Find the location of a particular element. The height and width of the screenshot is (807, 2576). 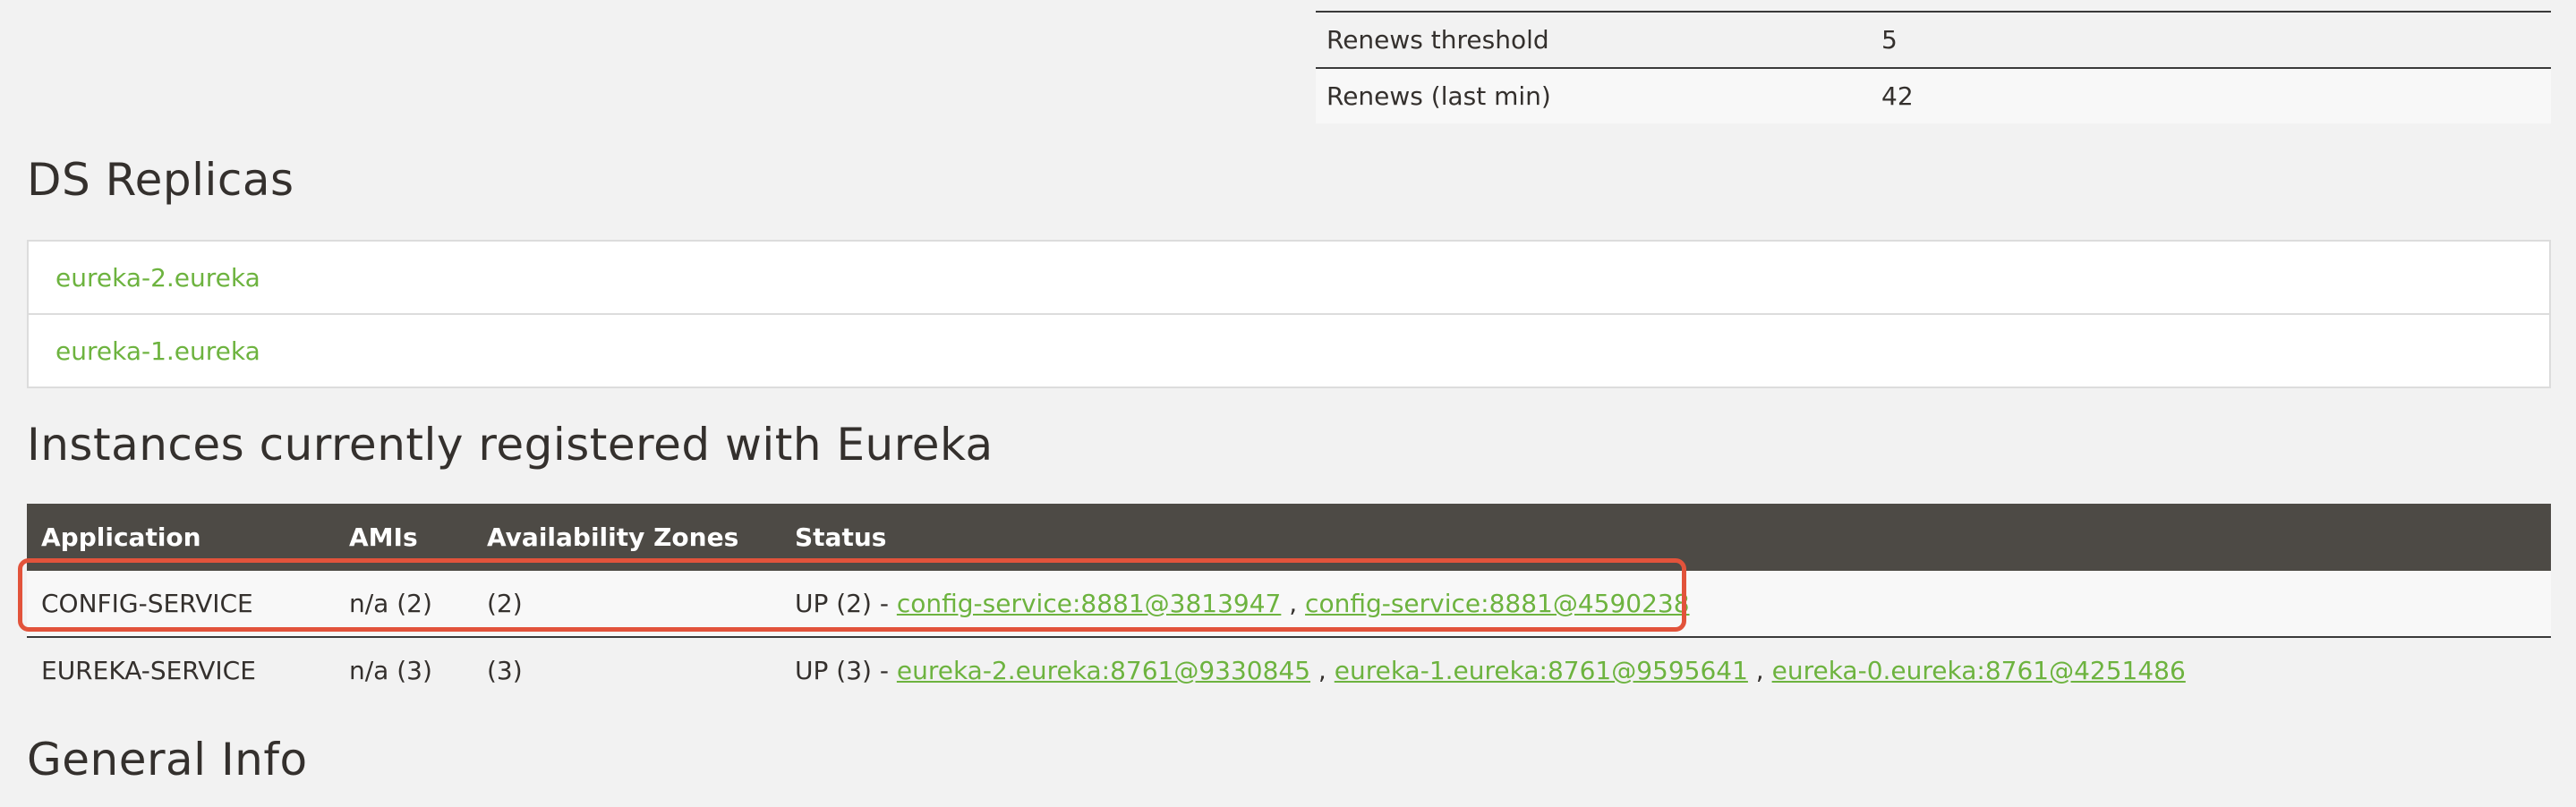

zones-cell: (3) is located at coordinates (505, 670).